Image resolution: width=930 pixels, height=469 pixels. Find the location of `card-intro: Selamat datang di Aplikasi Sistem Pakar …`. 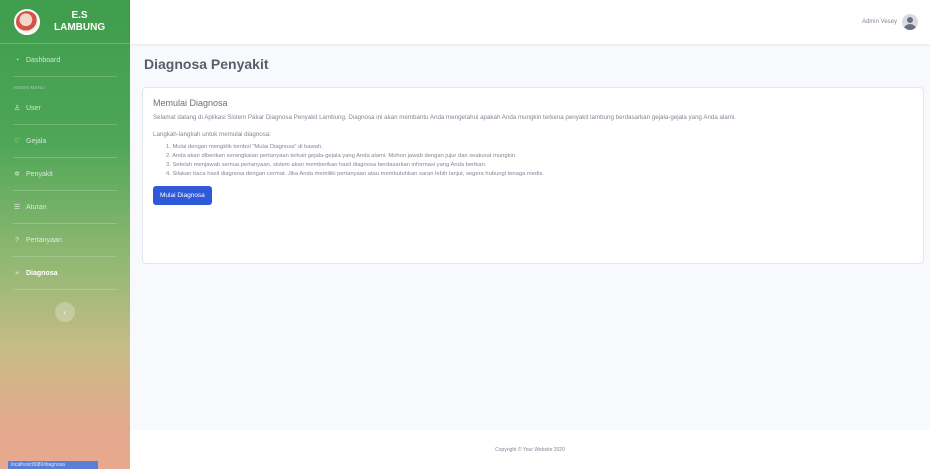

card-intro: Selamat datang di Aplikasi Sistem Pakar … is located at coordinates (445, 117).